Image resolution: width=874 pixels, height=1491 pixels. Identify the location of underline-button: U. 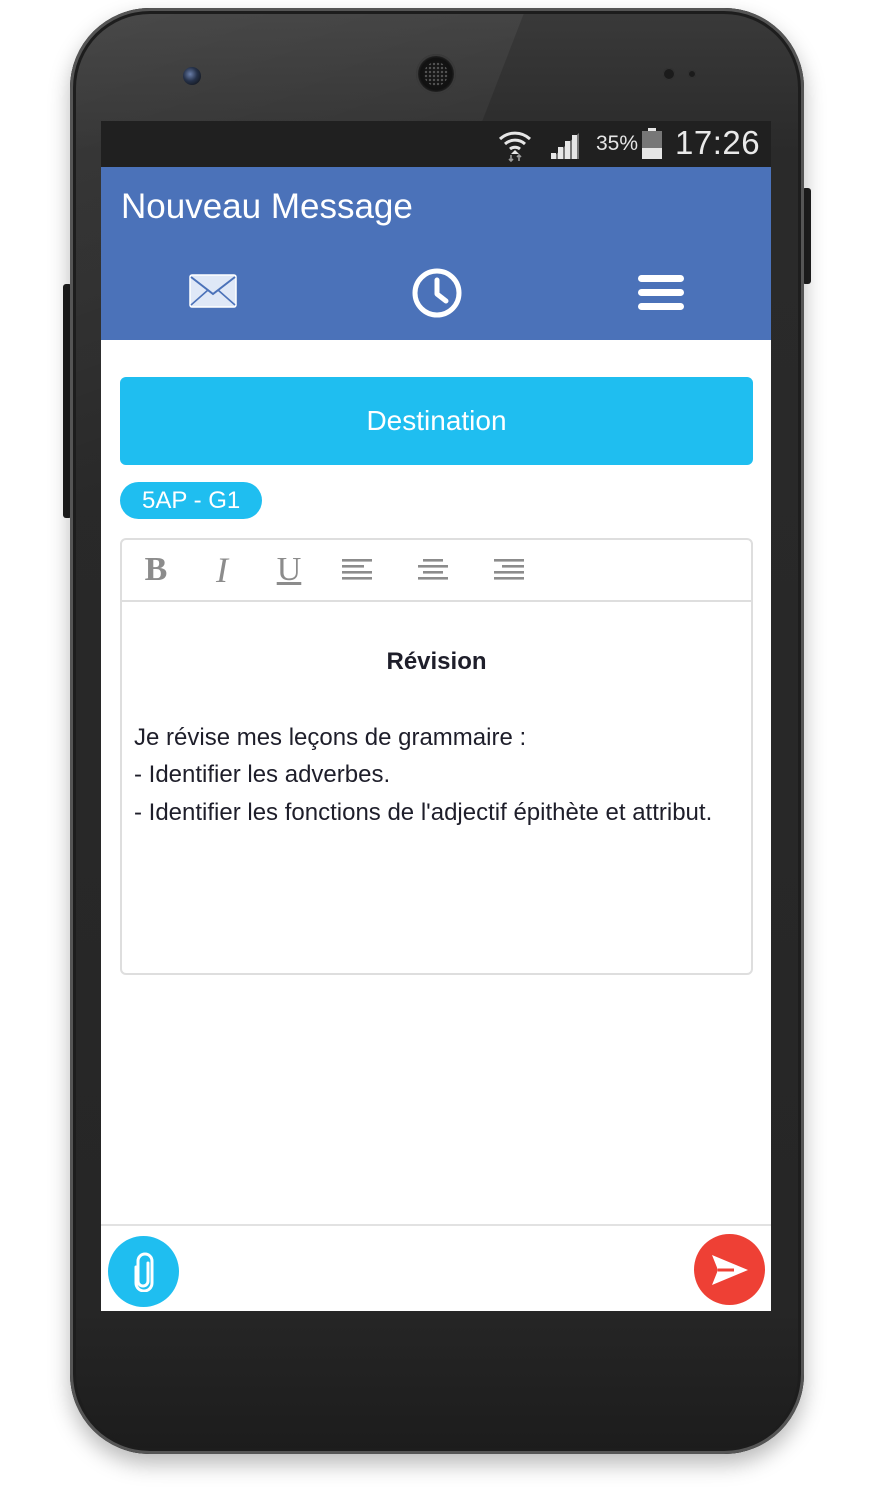
(289, 570).